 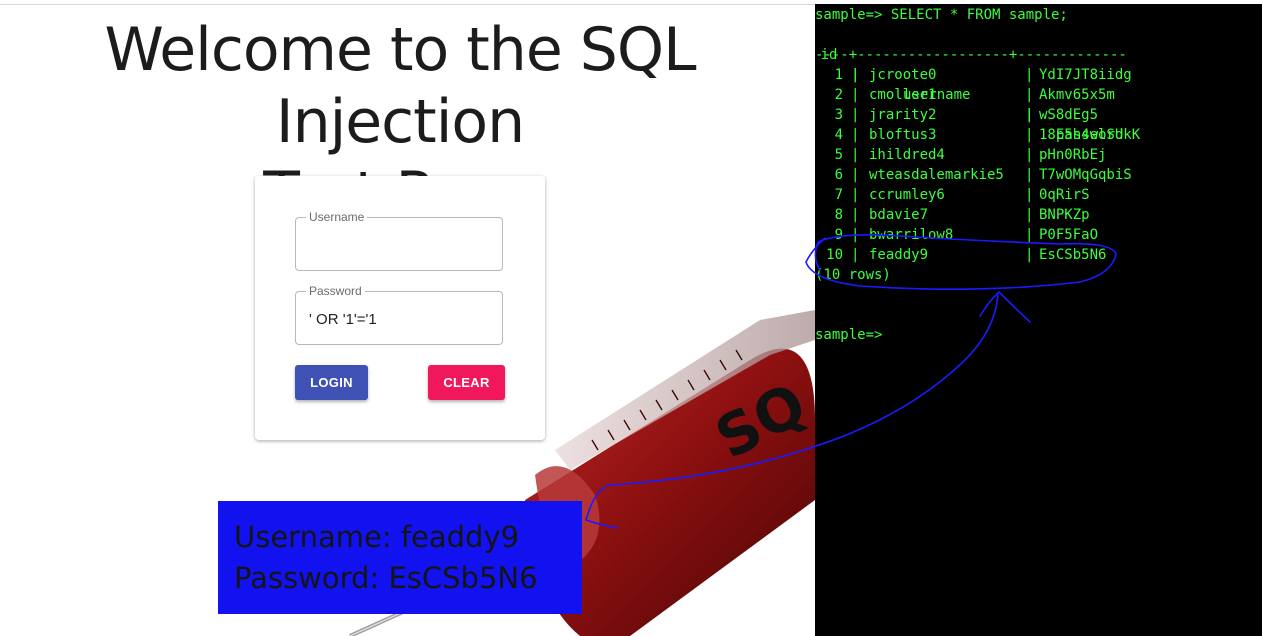 I want to click on row-id: 10, so click(x=834, y=255).